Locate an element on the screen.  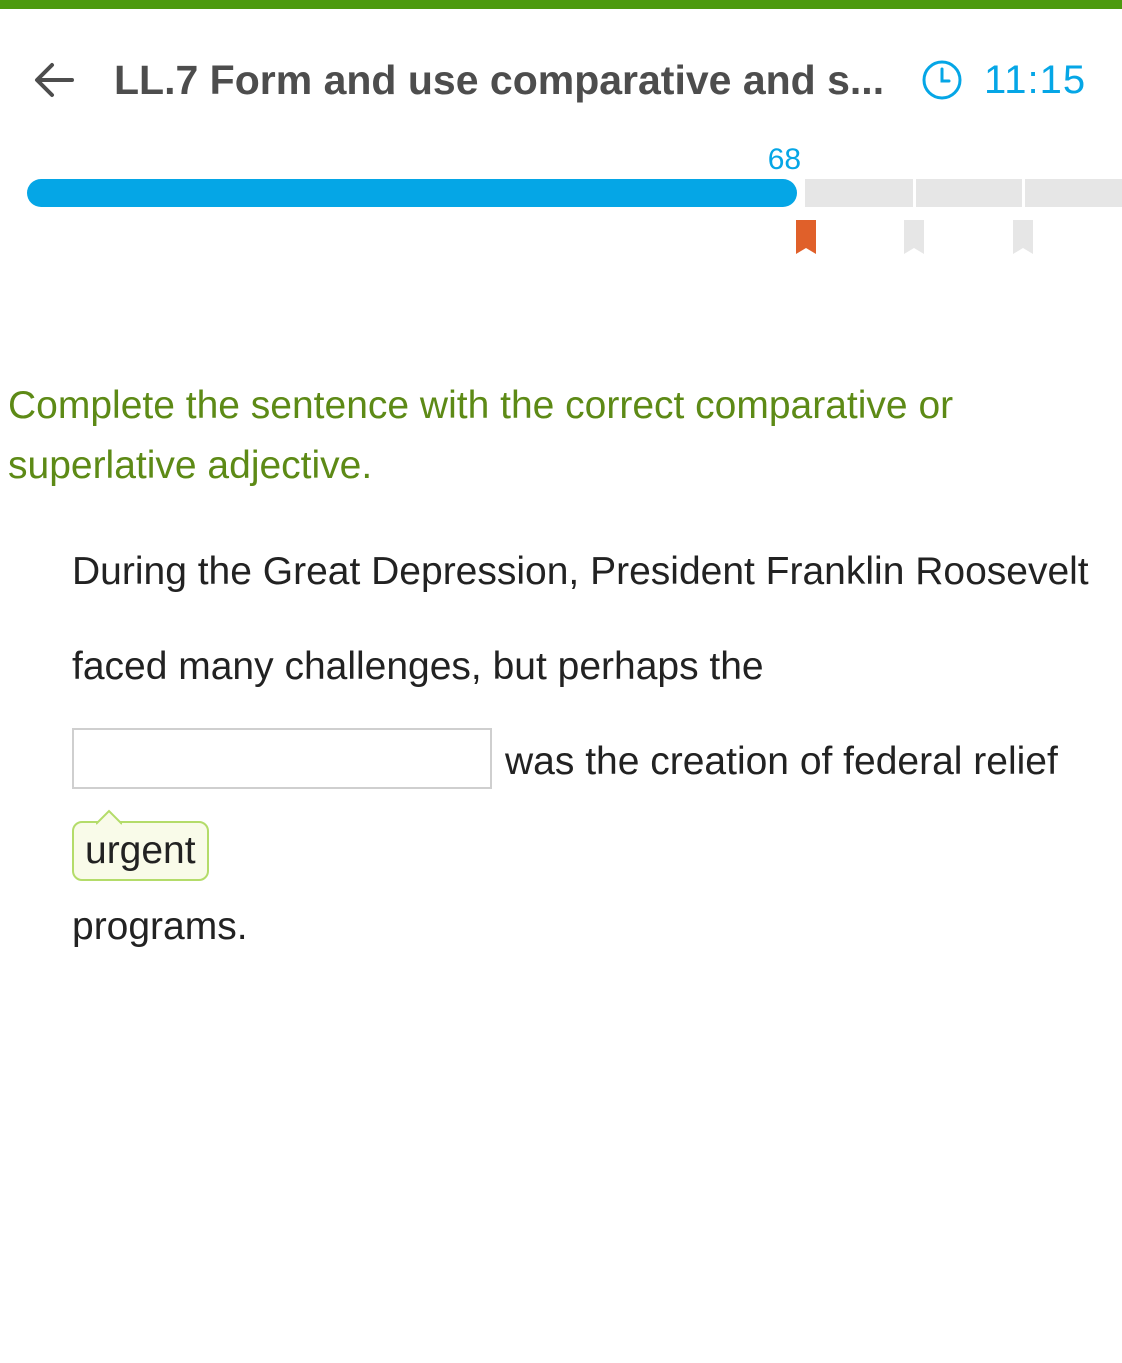
answer-input is located at coordinates (282, 758).